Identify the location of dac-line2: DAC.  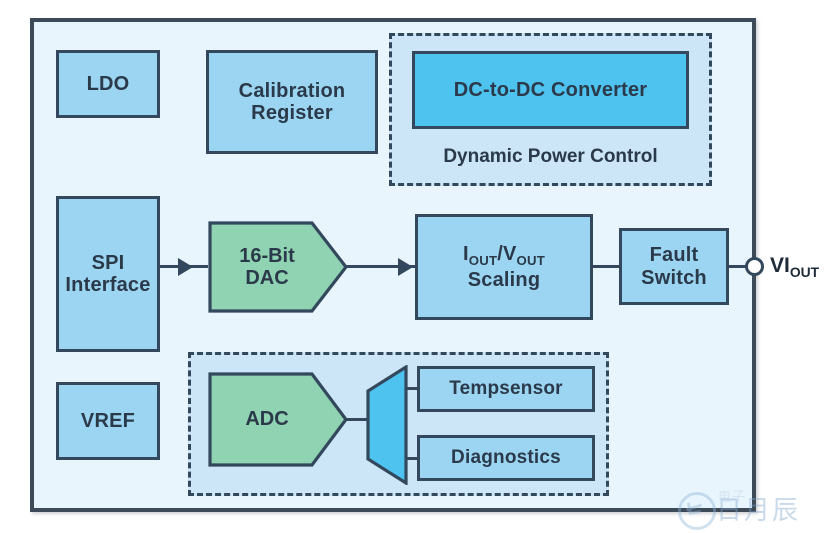
(267, 278).